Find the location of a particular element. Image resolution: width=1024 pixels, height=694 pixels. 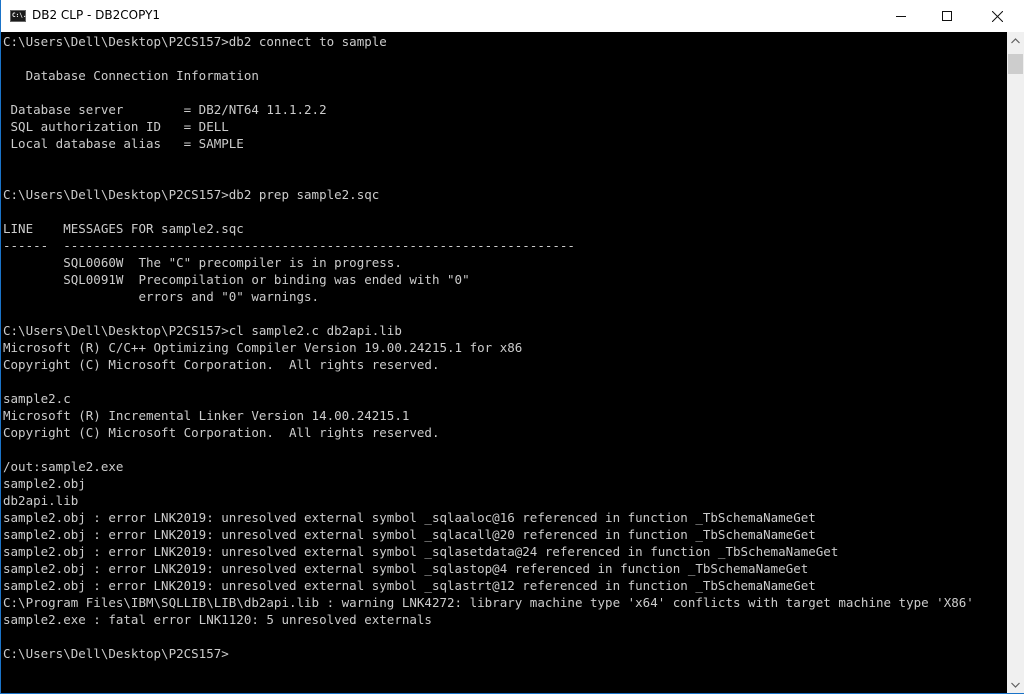

console-app-icon: C:\. is located at coordinates (18, 16).